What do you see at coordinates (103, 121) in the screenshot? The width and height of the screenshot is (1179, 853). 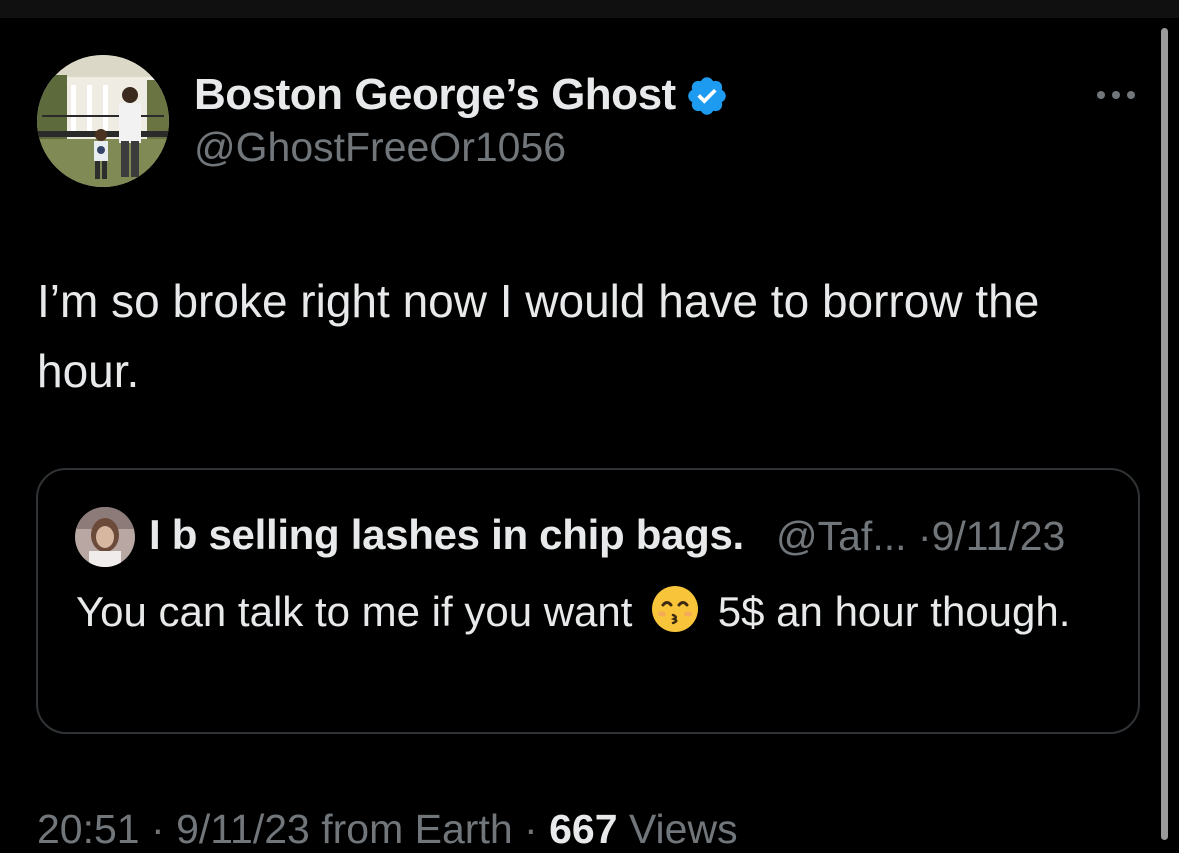 I see `author-avatar` at bounding box center [103, 121].